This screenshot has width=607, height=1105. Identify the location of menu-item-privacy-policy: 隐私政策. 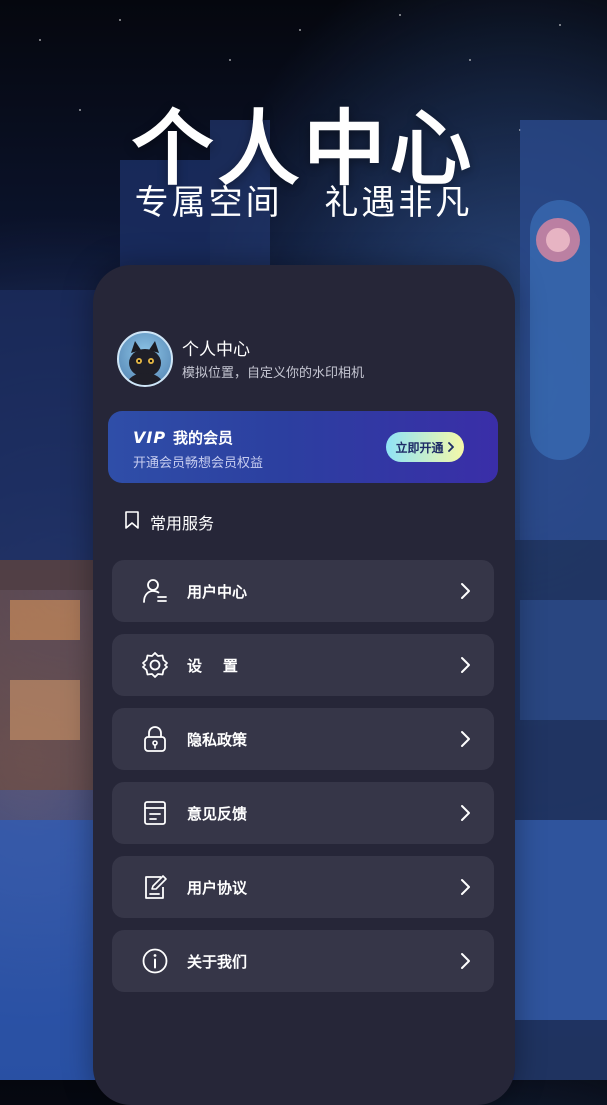
(303, 739).